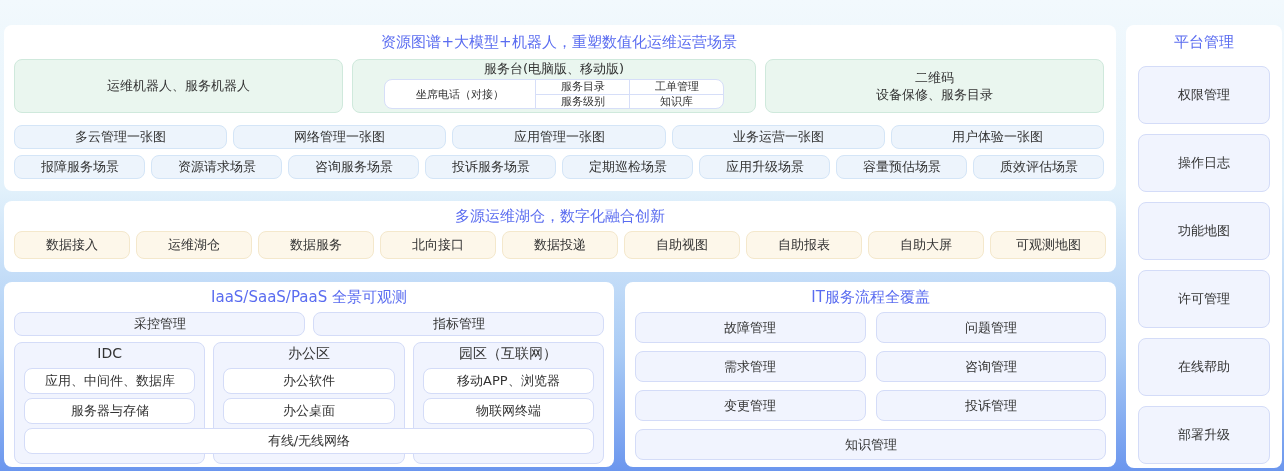 The width and height of the screenshot is (1284, 471). Describe the element at coordinates (750, 366) in the screenshot. I see `process-item: 需求管理` at that location.